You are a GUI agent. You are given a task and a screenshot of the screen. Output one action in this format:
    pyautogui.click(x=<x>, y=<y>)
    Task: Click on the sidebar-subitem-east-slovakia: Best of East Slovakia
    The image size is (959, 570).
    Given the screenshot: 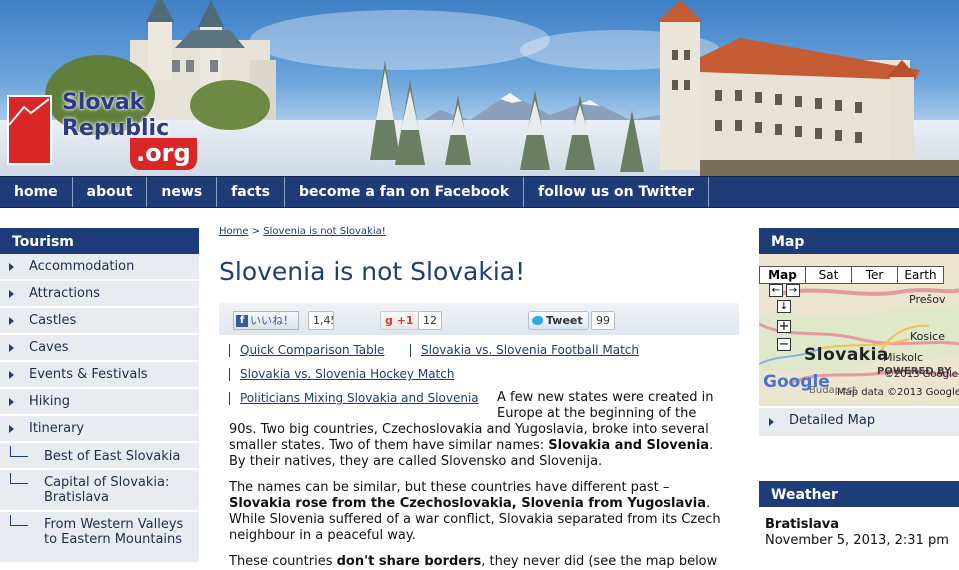 What is the action you would take?
    pyautogui.click(x=99, y=456)
    